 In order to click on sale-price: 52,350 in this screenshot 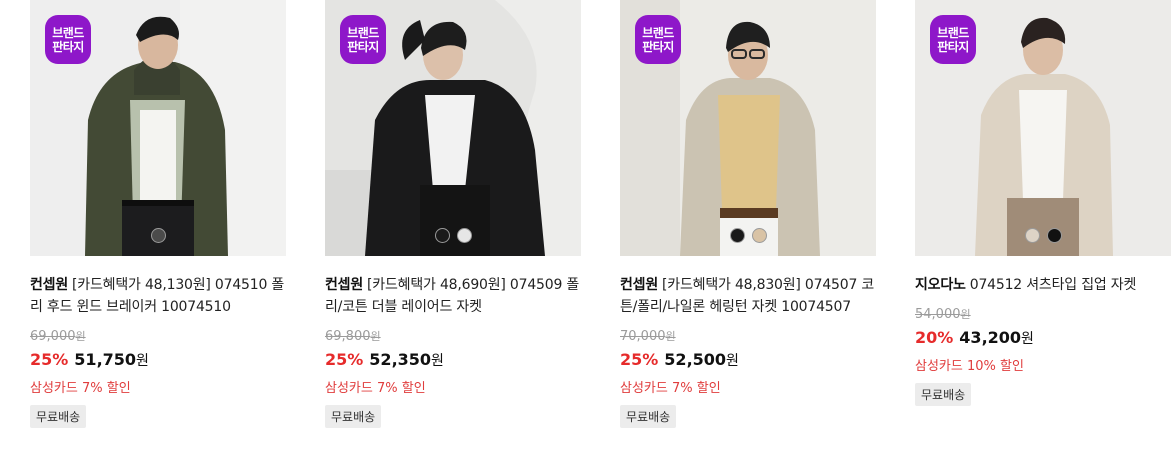, I will do `click(400, 359)`.